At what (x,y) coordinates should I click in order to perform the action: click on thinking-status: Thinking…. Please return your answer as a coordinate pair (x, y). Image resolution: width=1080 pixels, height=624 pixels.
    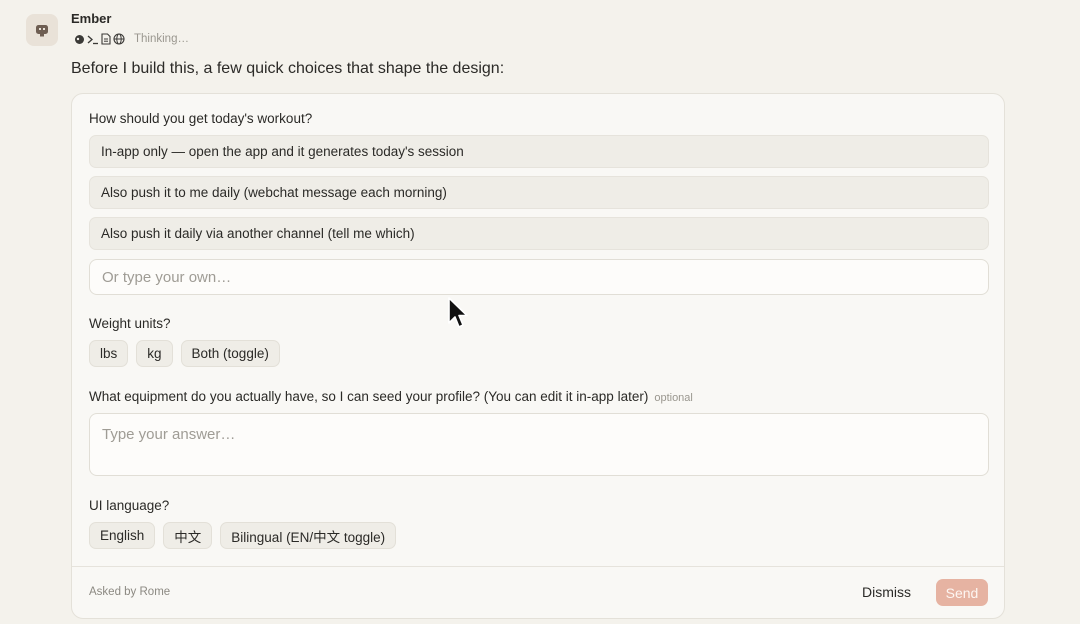
    Looking at the image, I should click on (161, 39).